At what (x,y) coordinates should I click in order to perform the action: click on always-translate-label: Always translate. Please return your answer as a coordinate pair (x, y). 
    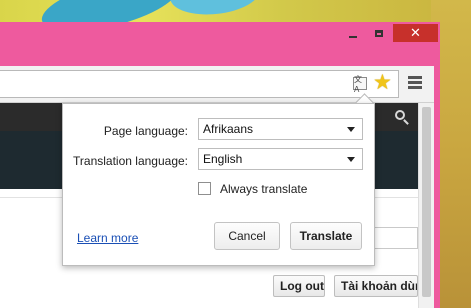
    Looking at the image, I should click on (263, 189).